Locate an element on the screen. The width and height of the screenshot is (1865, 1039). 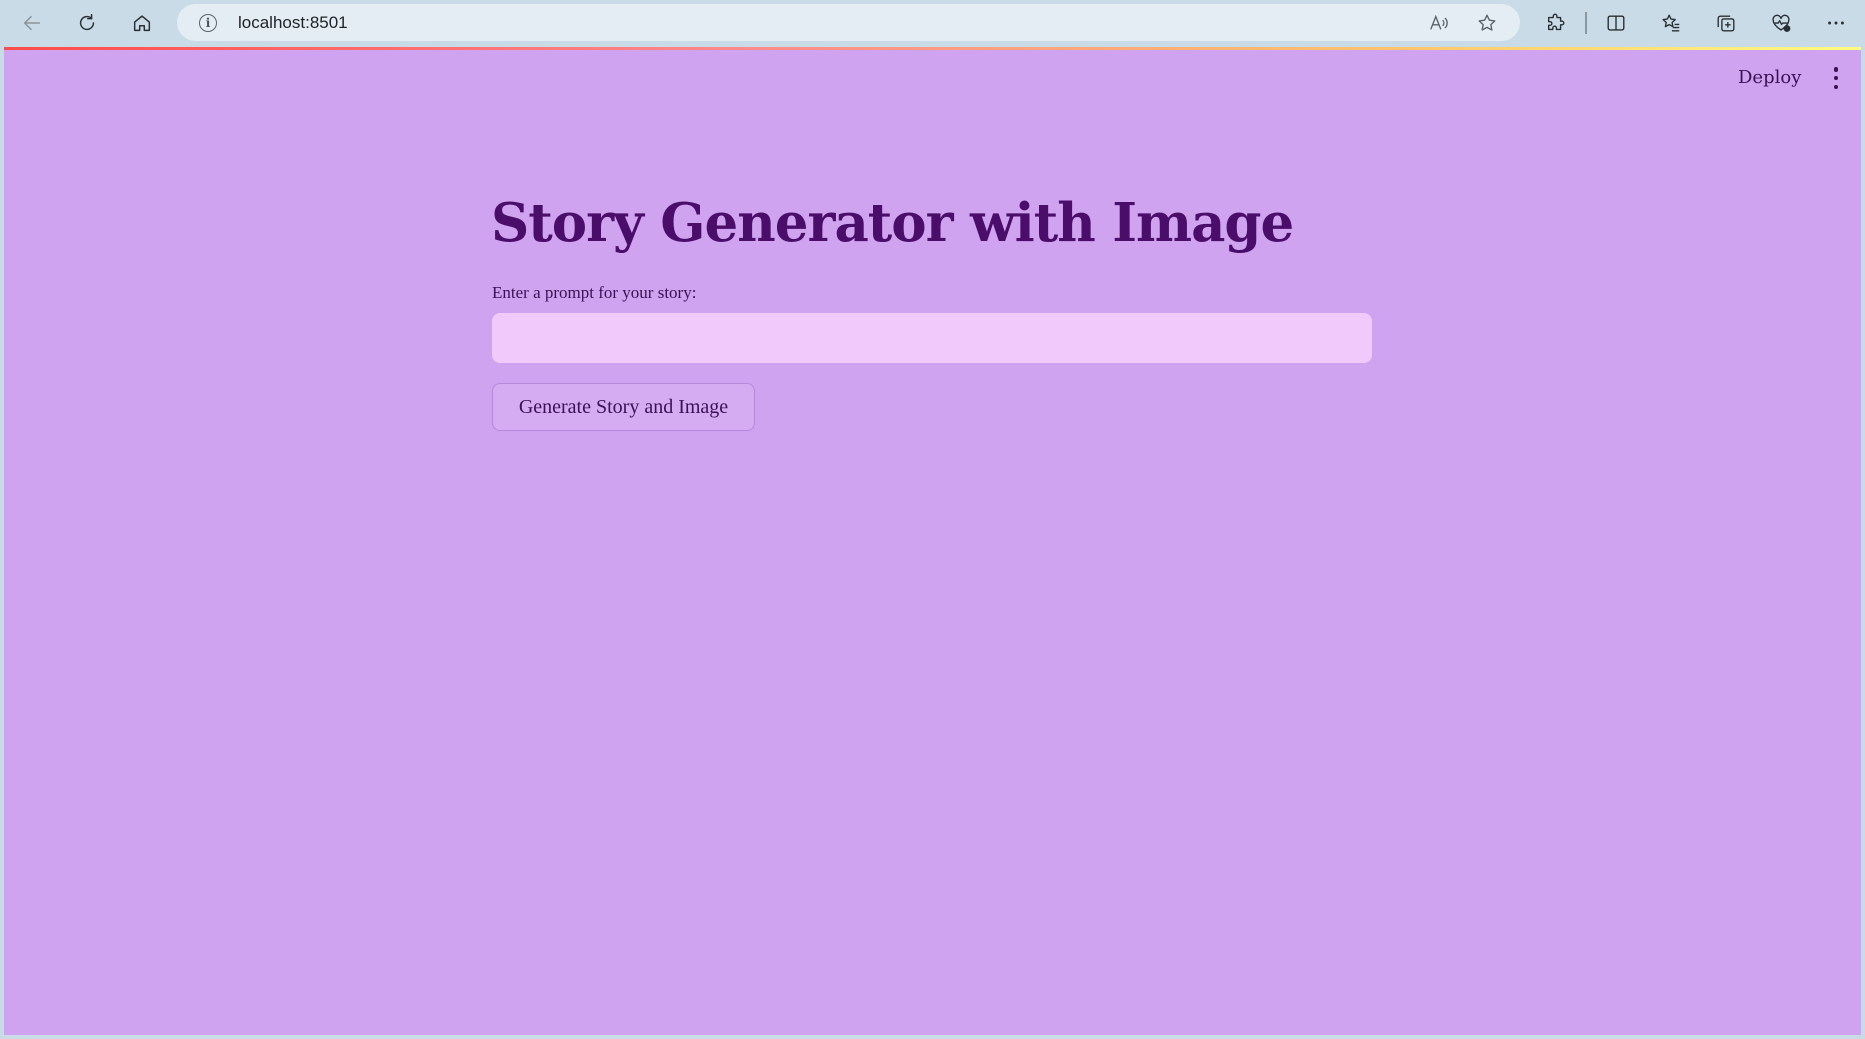
header-decoration-bar is located at coordinates (932, 48).